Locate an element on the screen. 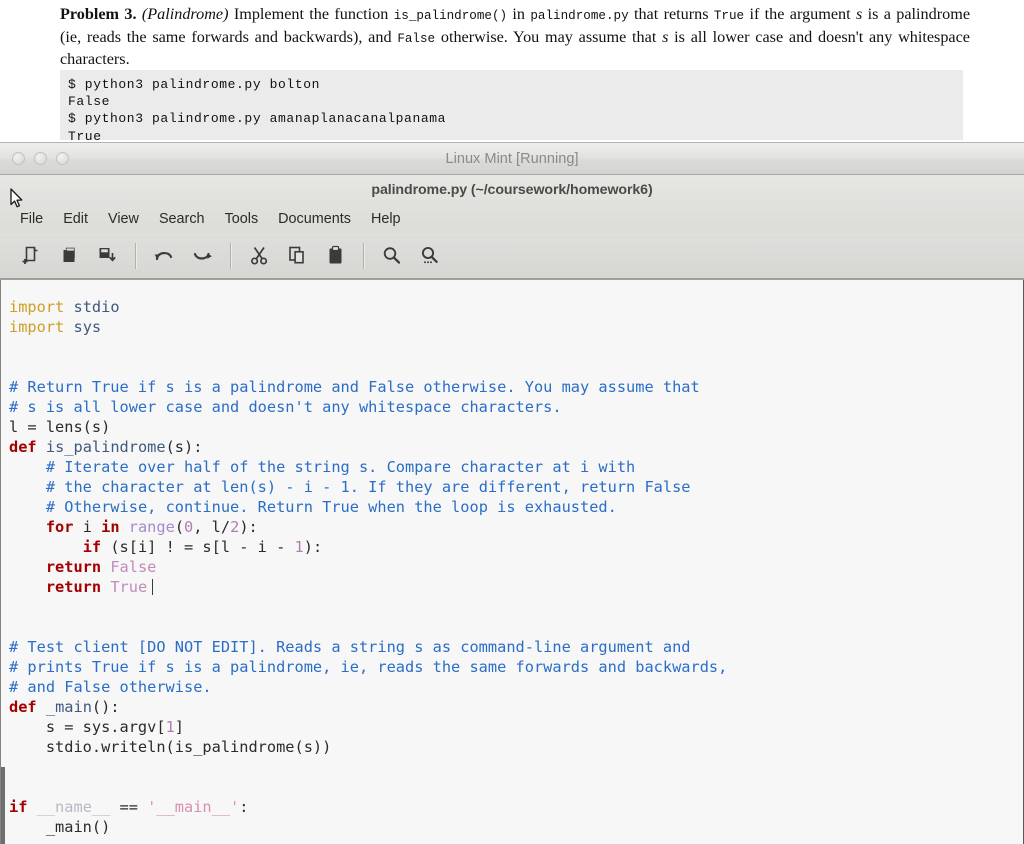 The image size is (1024, 844). window-controls is located at coordinates (34, 158).